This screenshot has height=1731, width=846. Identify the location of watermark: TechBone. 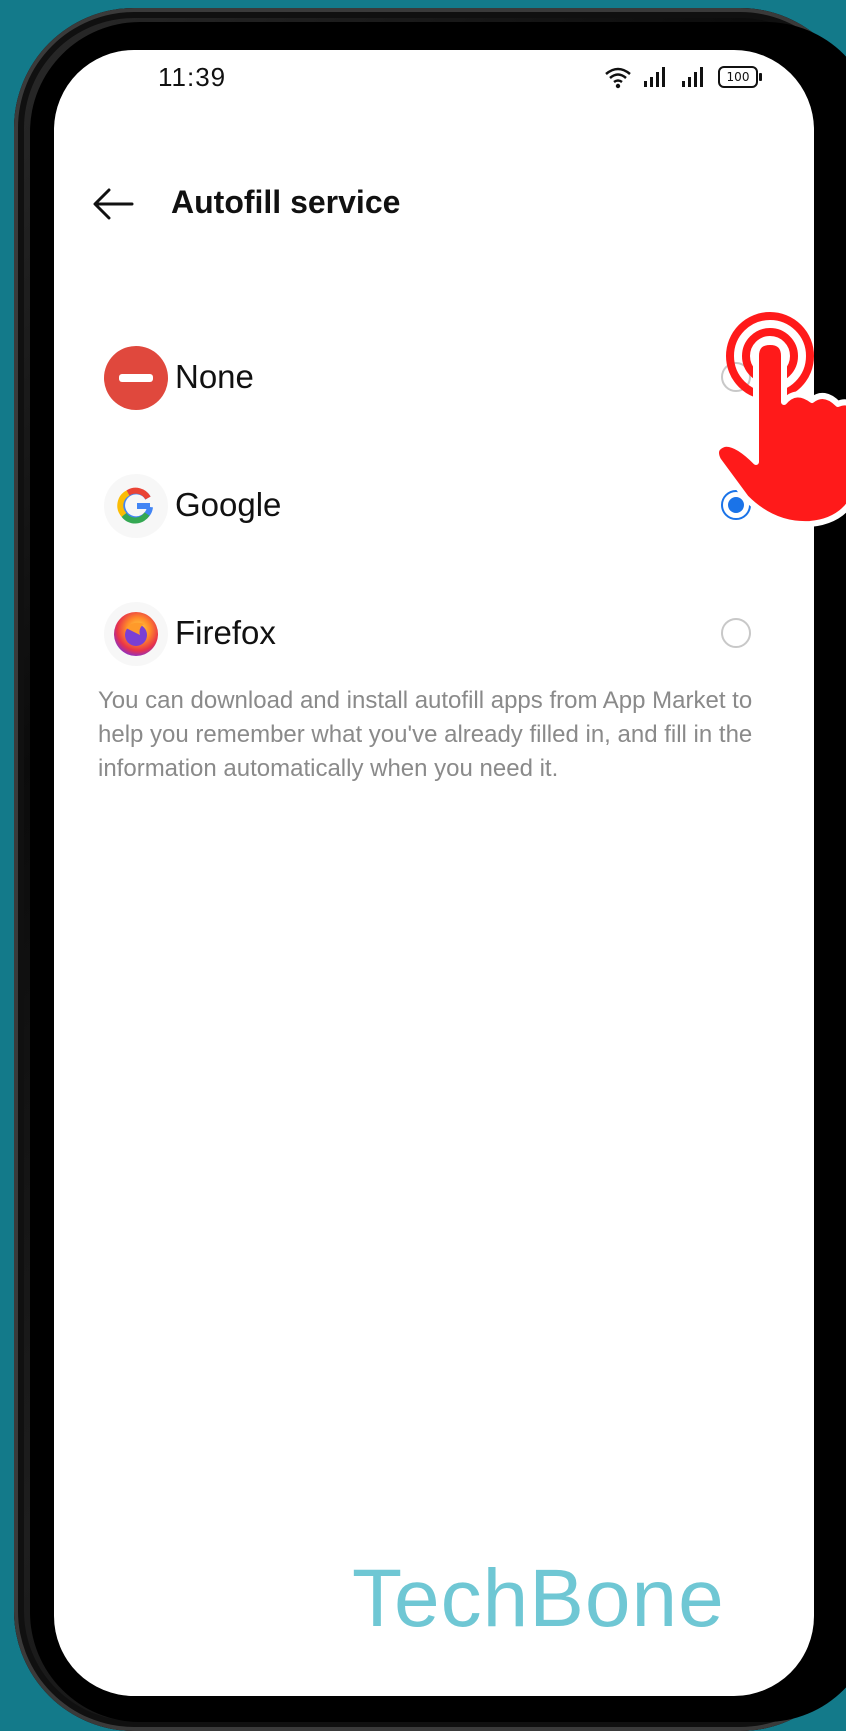
(538, 1598).